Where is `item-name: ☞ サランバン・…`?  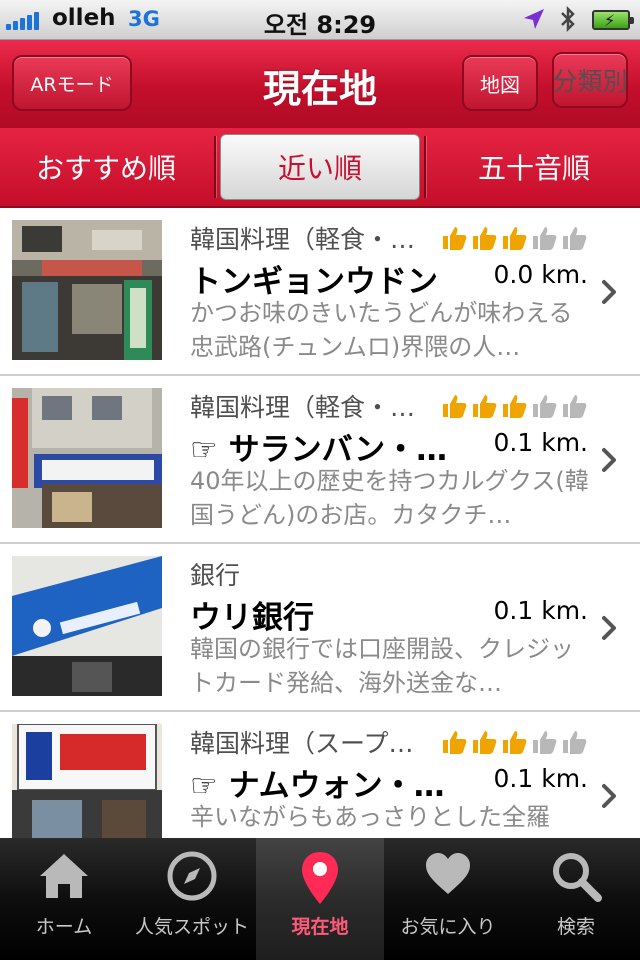
item-name: ☞ サランバン・… is located at coordinates (319, 450).